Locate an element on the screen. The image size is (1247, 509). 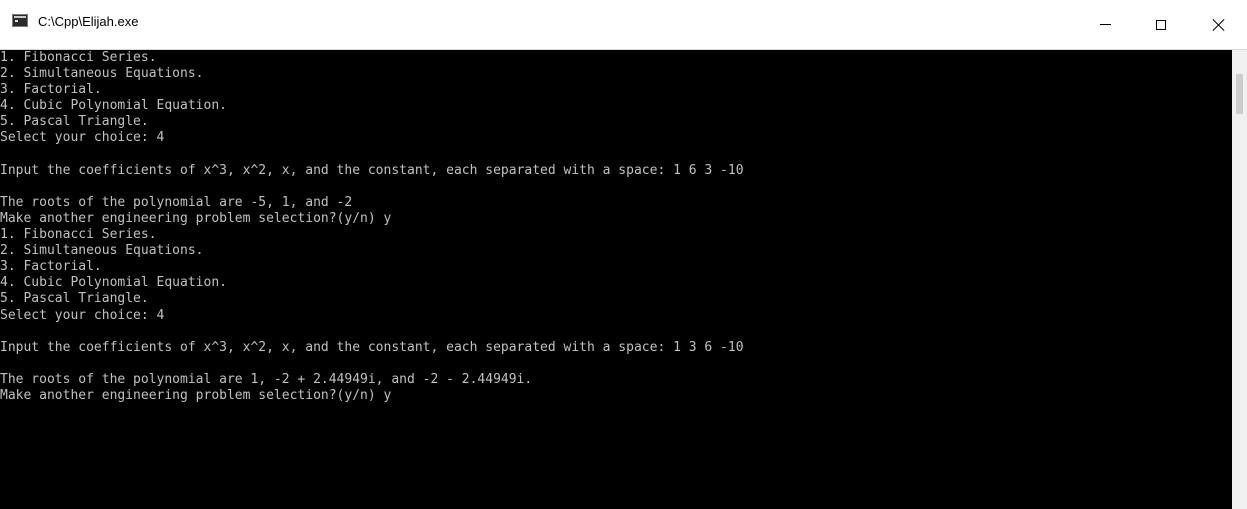
vertical-scrollbar is located at coordinates (1239, 279).